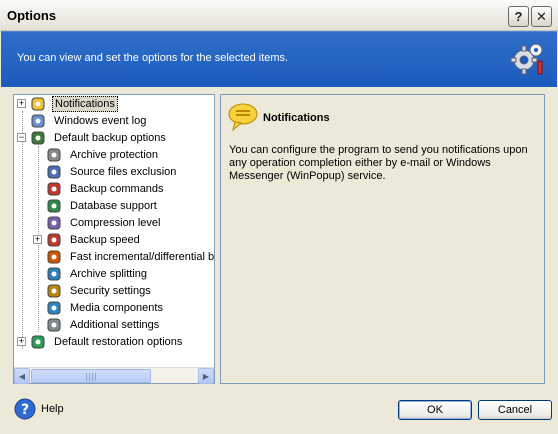 This screenshot has width=558, height=434. What do you see at coordinates (54, 239) in the screenshot?
I see `speed-icon` at bounding box center [54, 239].